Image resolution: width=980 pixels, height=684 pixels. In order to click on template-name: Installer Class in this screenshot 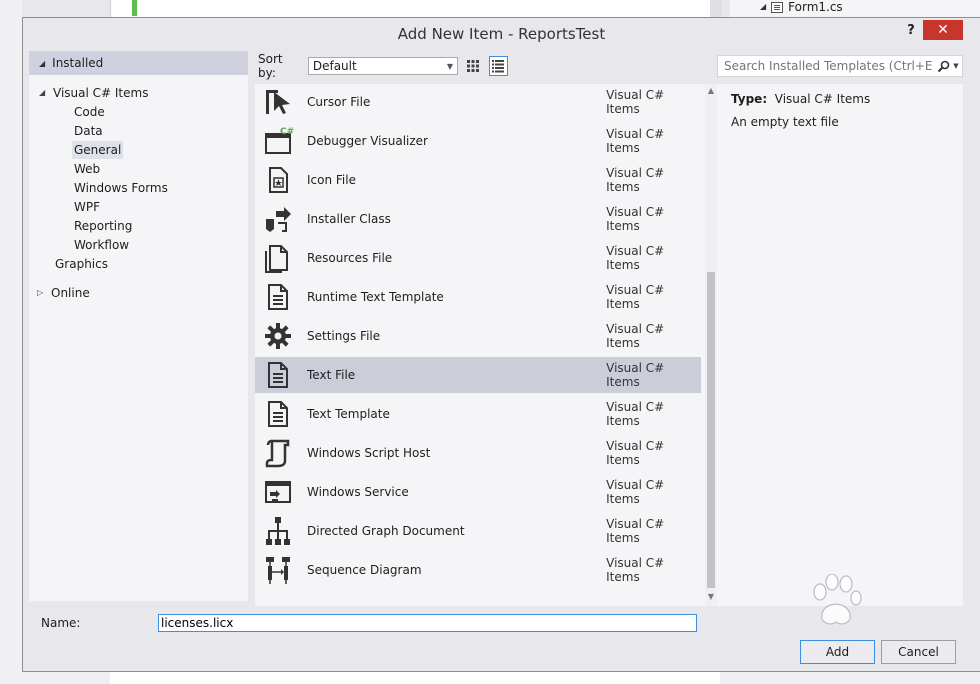, I will do `click(349, 219)`.